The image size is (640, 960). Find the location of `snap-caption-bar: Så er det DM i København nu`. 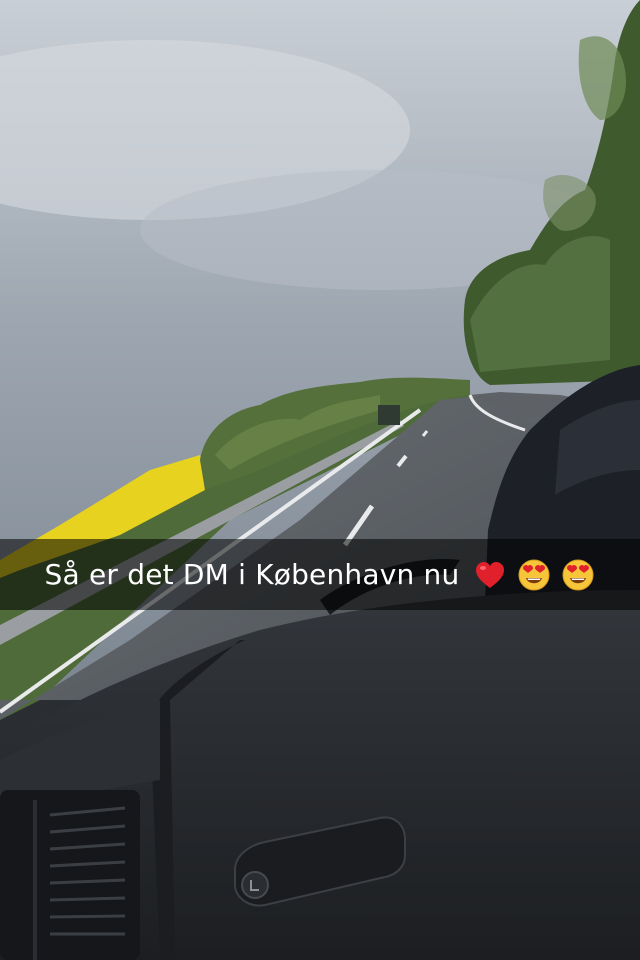

snap-caption-bar: Så er det DM i København nu is located at coordinates (320, 574).